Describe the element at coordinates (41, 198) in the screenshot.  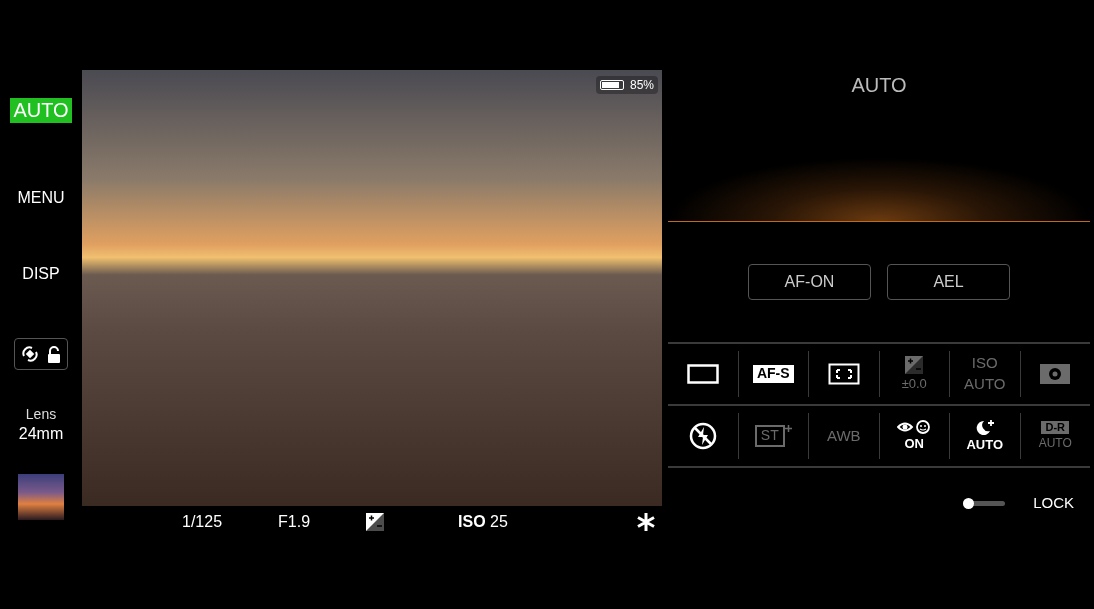
I see `side-menu-button: MENU` at that location.